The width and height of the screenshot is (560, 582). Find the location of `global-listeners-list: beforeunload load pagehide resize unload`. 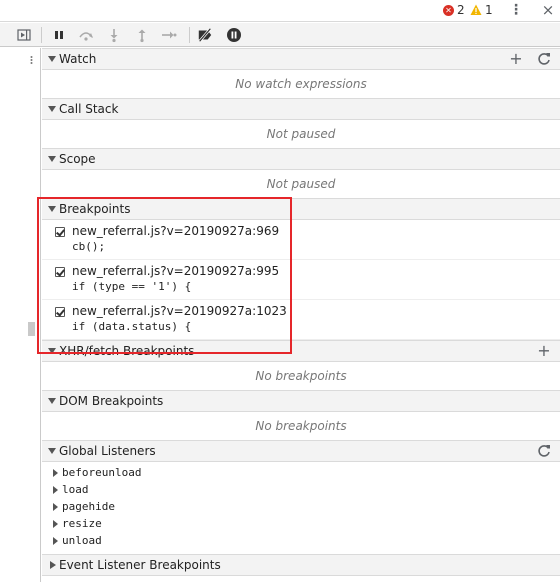

global-listeners-list: beforeunload load pagehide resize unload is located at coordinates (301, 508).